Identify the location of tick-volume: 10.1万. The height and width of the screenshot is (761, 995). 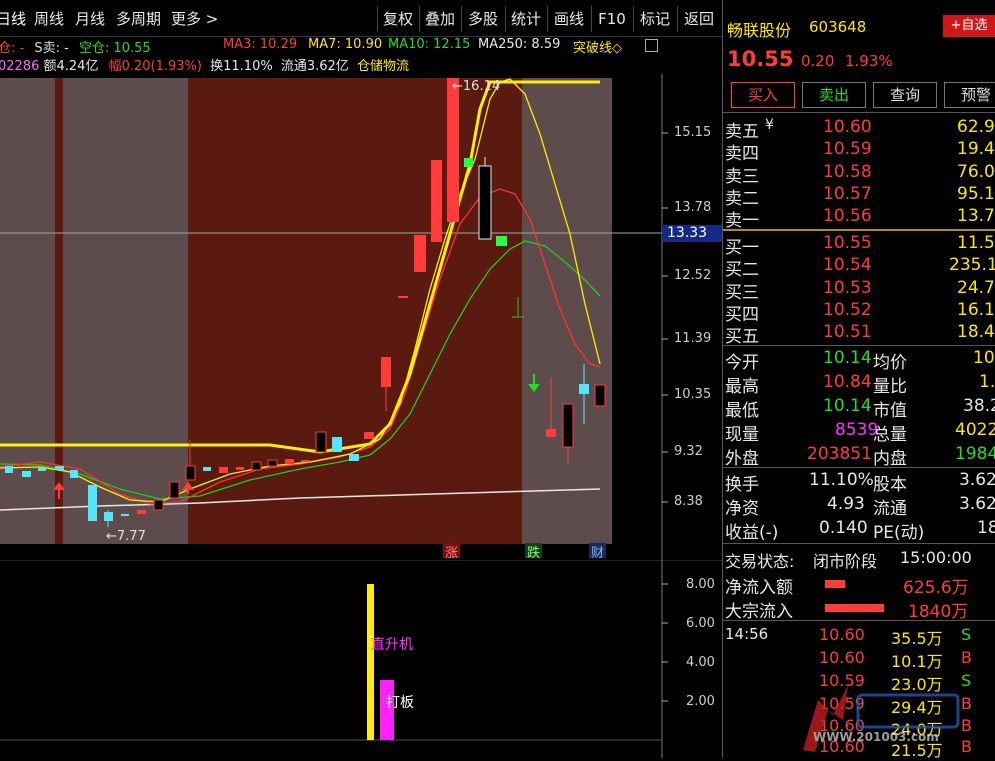
(917, 661).